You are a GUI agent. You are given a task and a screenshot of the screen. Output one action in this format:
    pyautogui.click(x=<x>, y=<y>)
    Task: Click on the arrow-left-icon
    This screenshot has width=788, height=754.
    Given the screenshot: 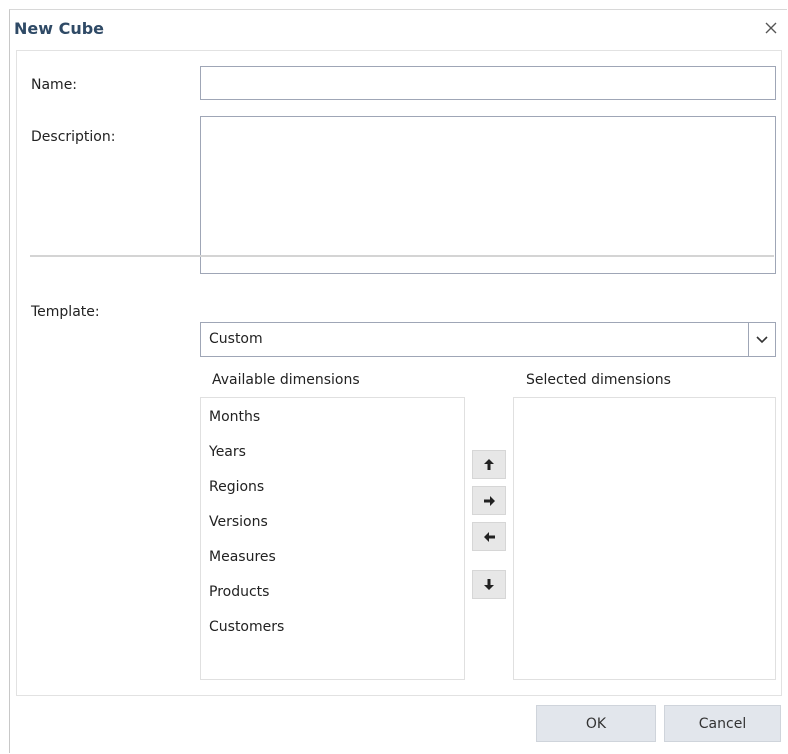 What is the action you would take?
    pyautogui.click(x=489, y=536)
    